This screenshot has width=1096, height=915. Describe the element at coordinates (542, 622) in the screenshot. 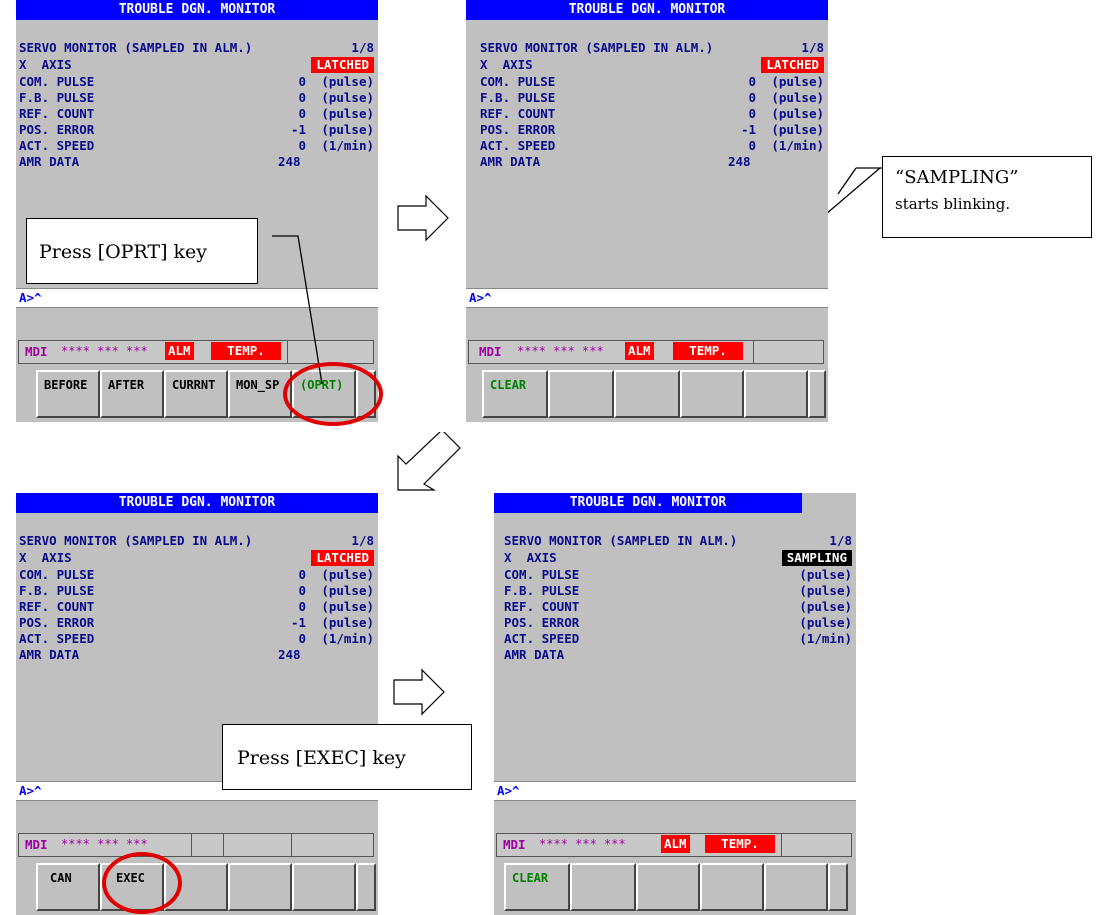

I see `row-label: POS. ERROR` at that location.